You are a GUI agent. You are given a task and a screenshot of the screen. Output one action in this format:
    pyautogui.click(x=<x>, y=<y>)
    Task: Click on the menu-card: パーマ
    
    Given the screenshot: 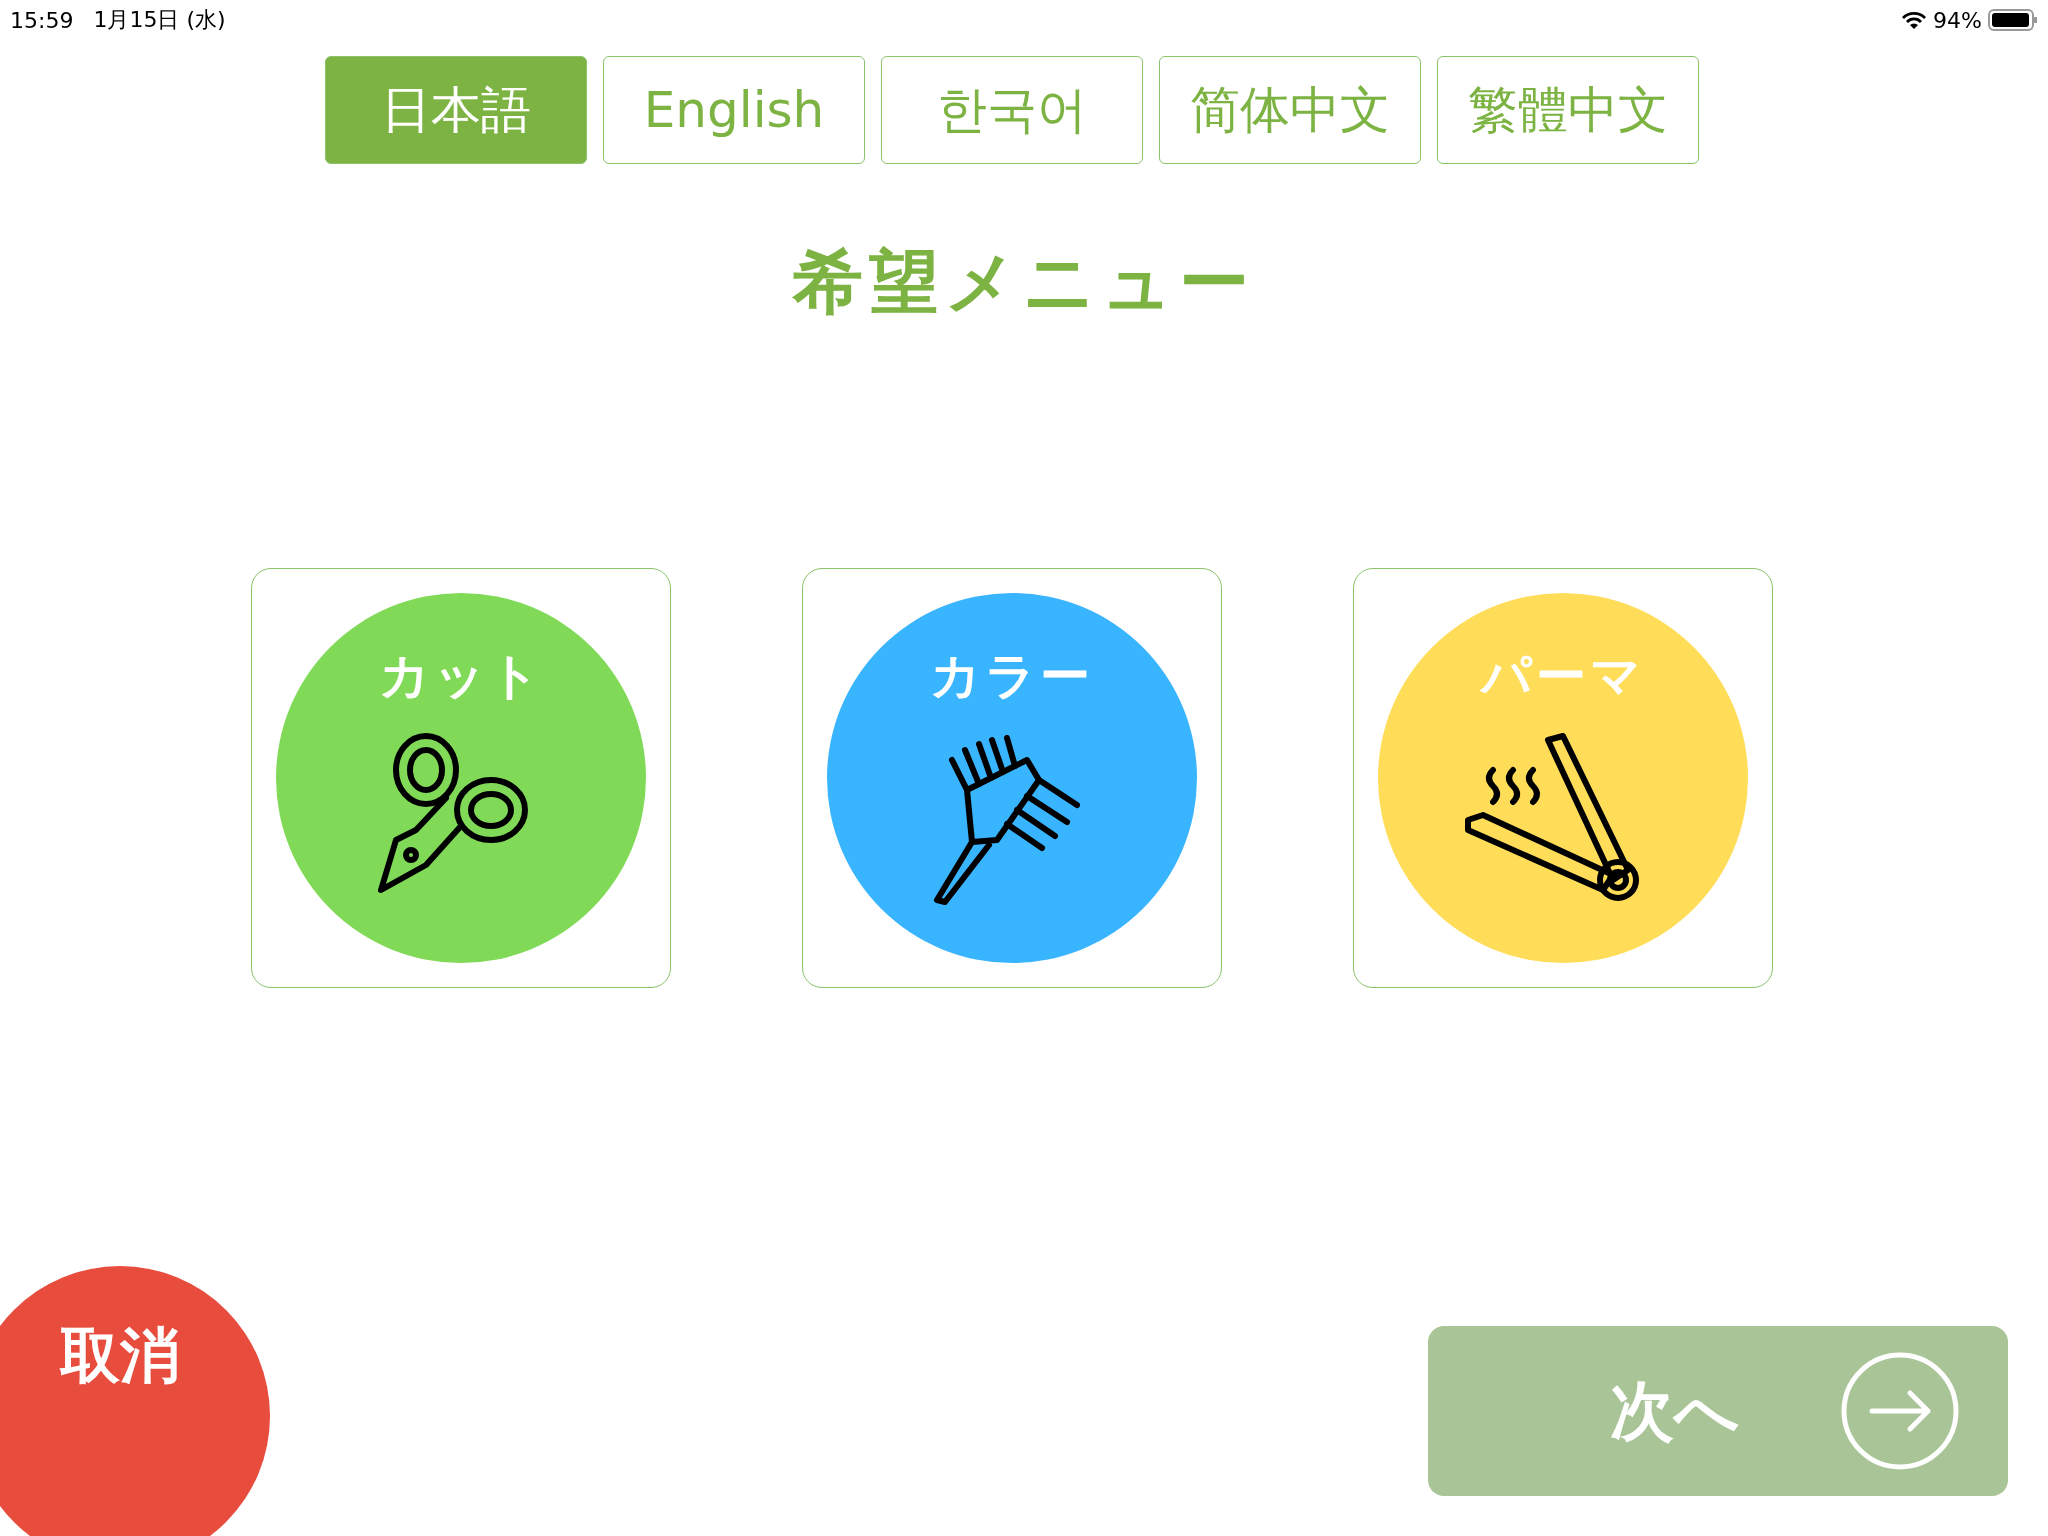 What is the action you would take?
    pyautogui.click(x=1563, y=778)
    